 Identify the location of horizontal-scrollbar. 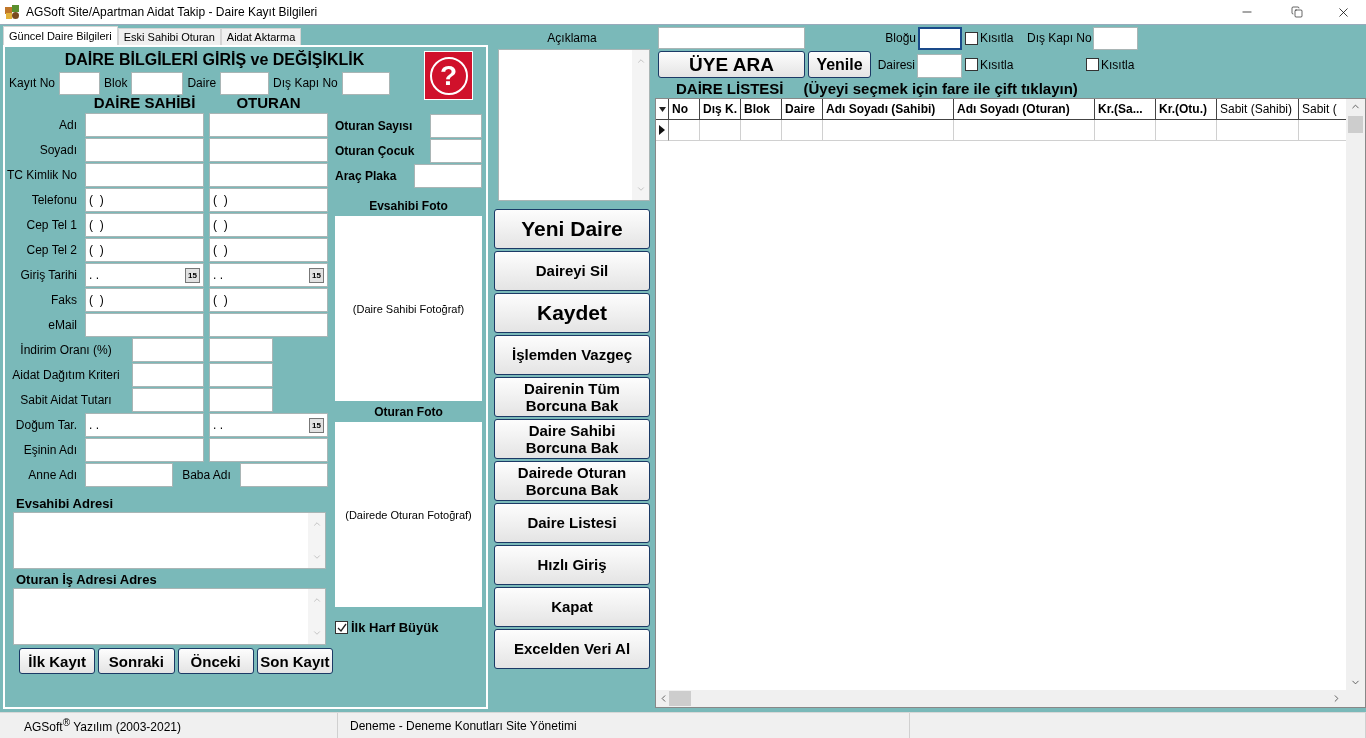
(1001, 698).